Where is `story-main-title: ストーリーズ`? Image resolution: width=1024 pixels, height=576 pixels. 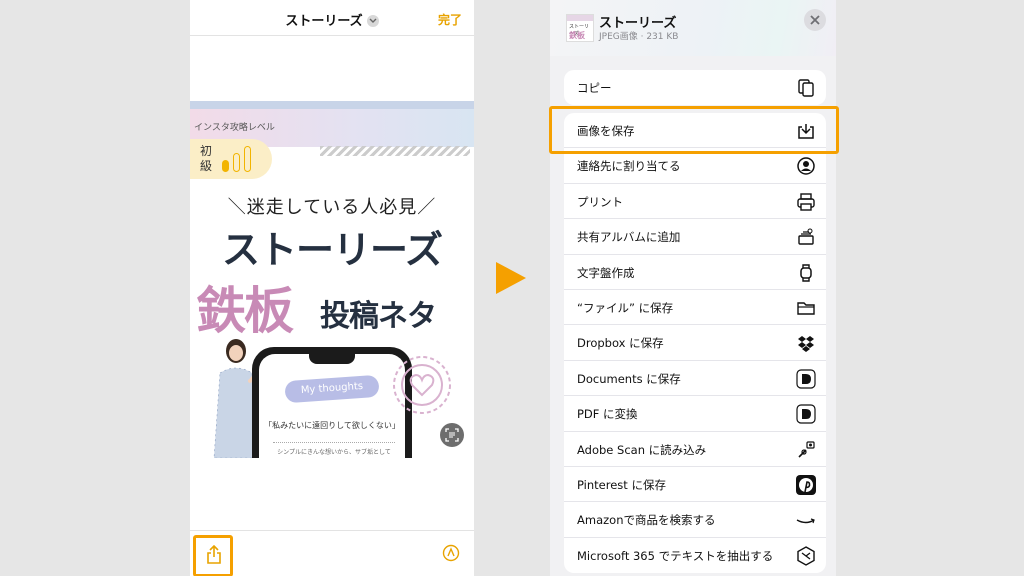 story-main-title: ストーリーズ is located at coordinates (332, 250).